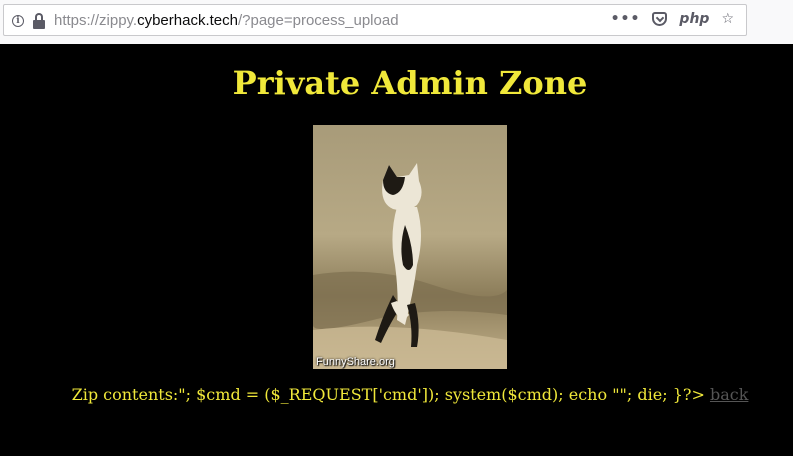  What do you see at coordinates (626, 19) in the screenshot?
I see `page-actions-icon: •••` at bounding box center [626, 19].